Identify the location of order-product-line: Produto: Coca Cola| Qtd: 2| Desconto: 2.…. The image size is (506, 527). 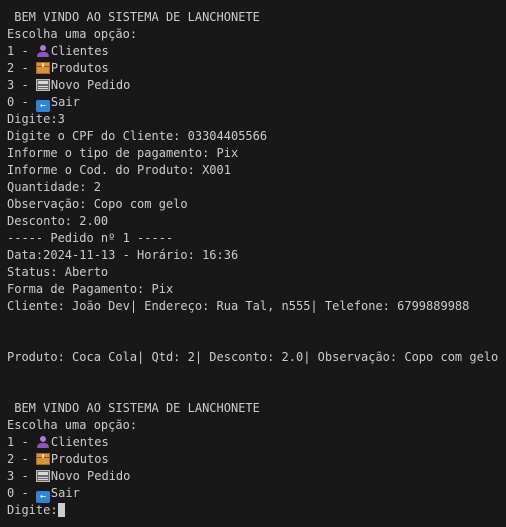
(253, 357).